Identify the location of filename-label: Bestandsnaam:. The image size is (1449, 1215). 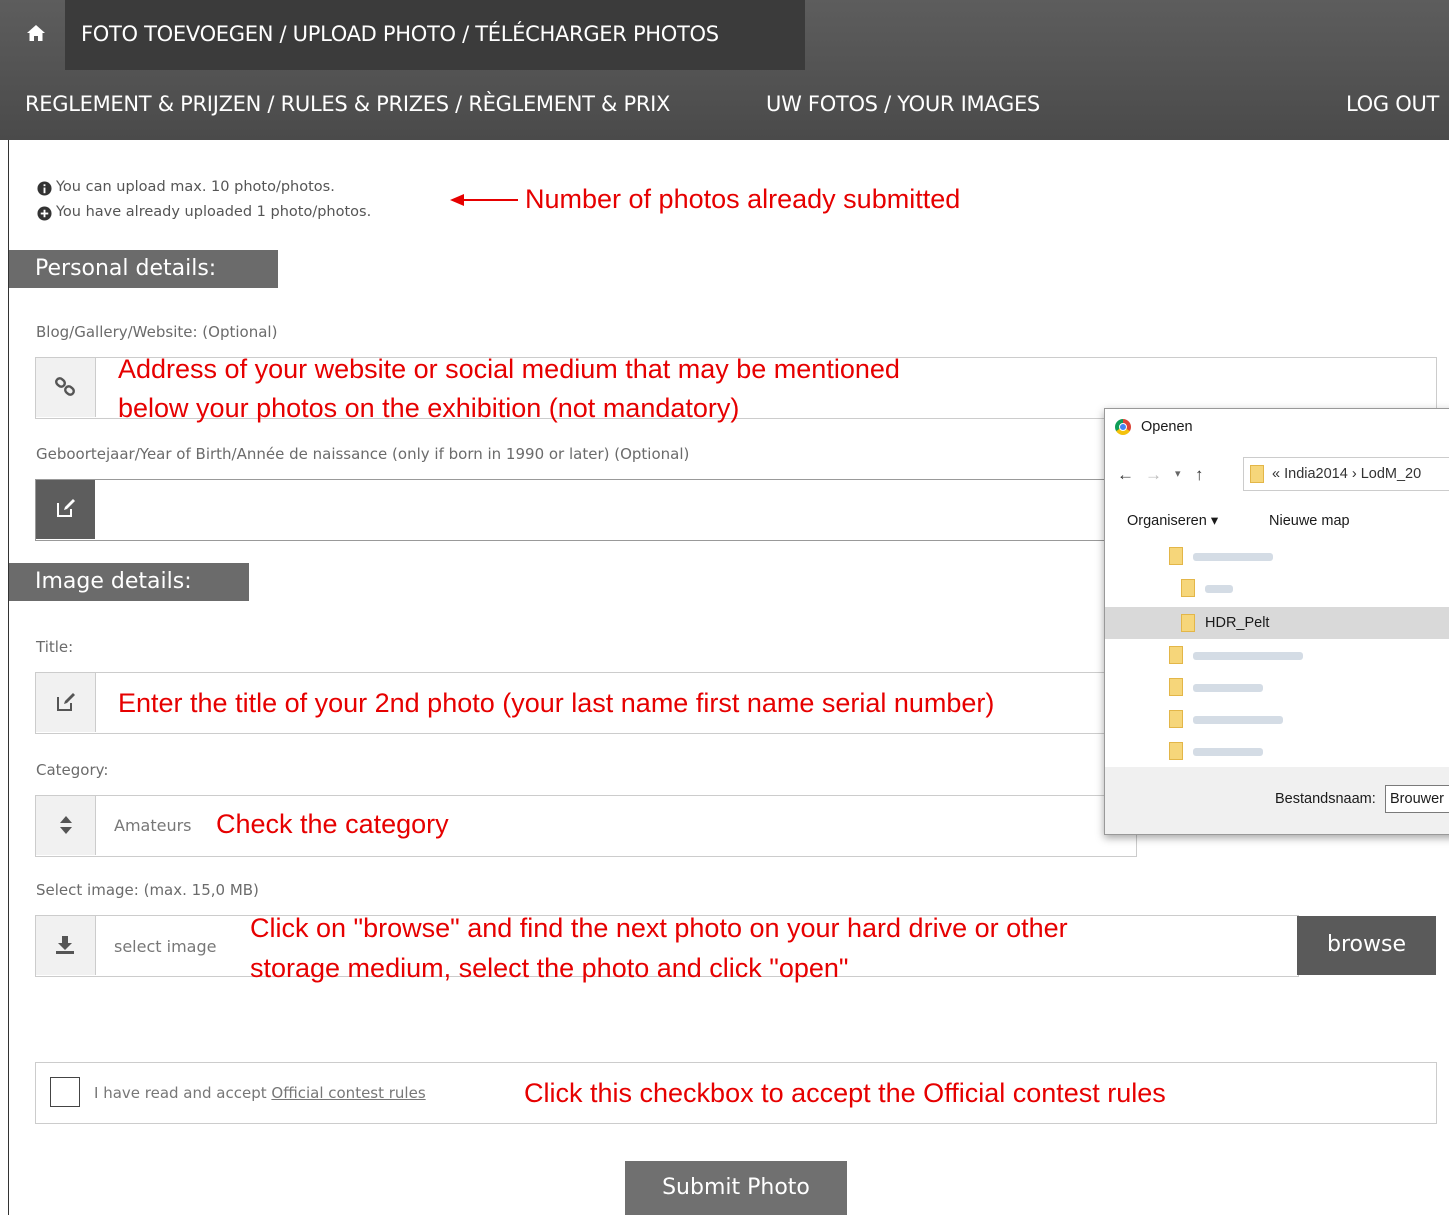
(1325, 799).